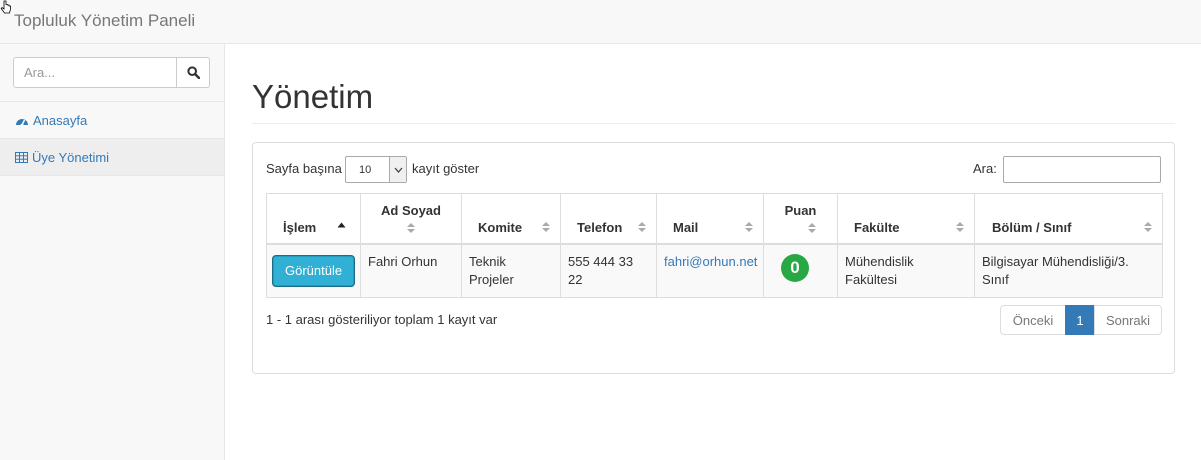 The height and width of the screenshot is (460, 1201). What do you see at coordinates (1033, 320) in the screenshot?
I see `previous-page-button: Önceki` at bounding box center [1033, 320].